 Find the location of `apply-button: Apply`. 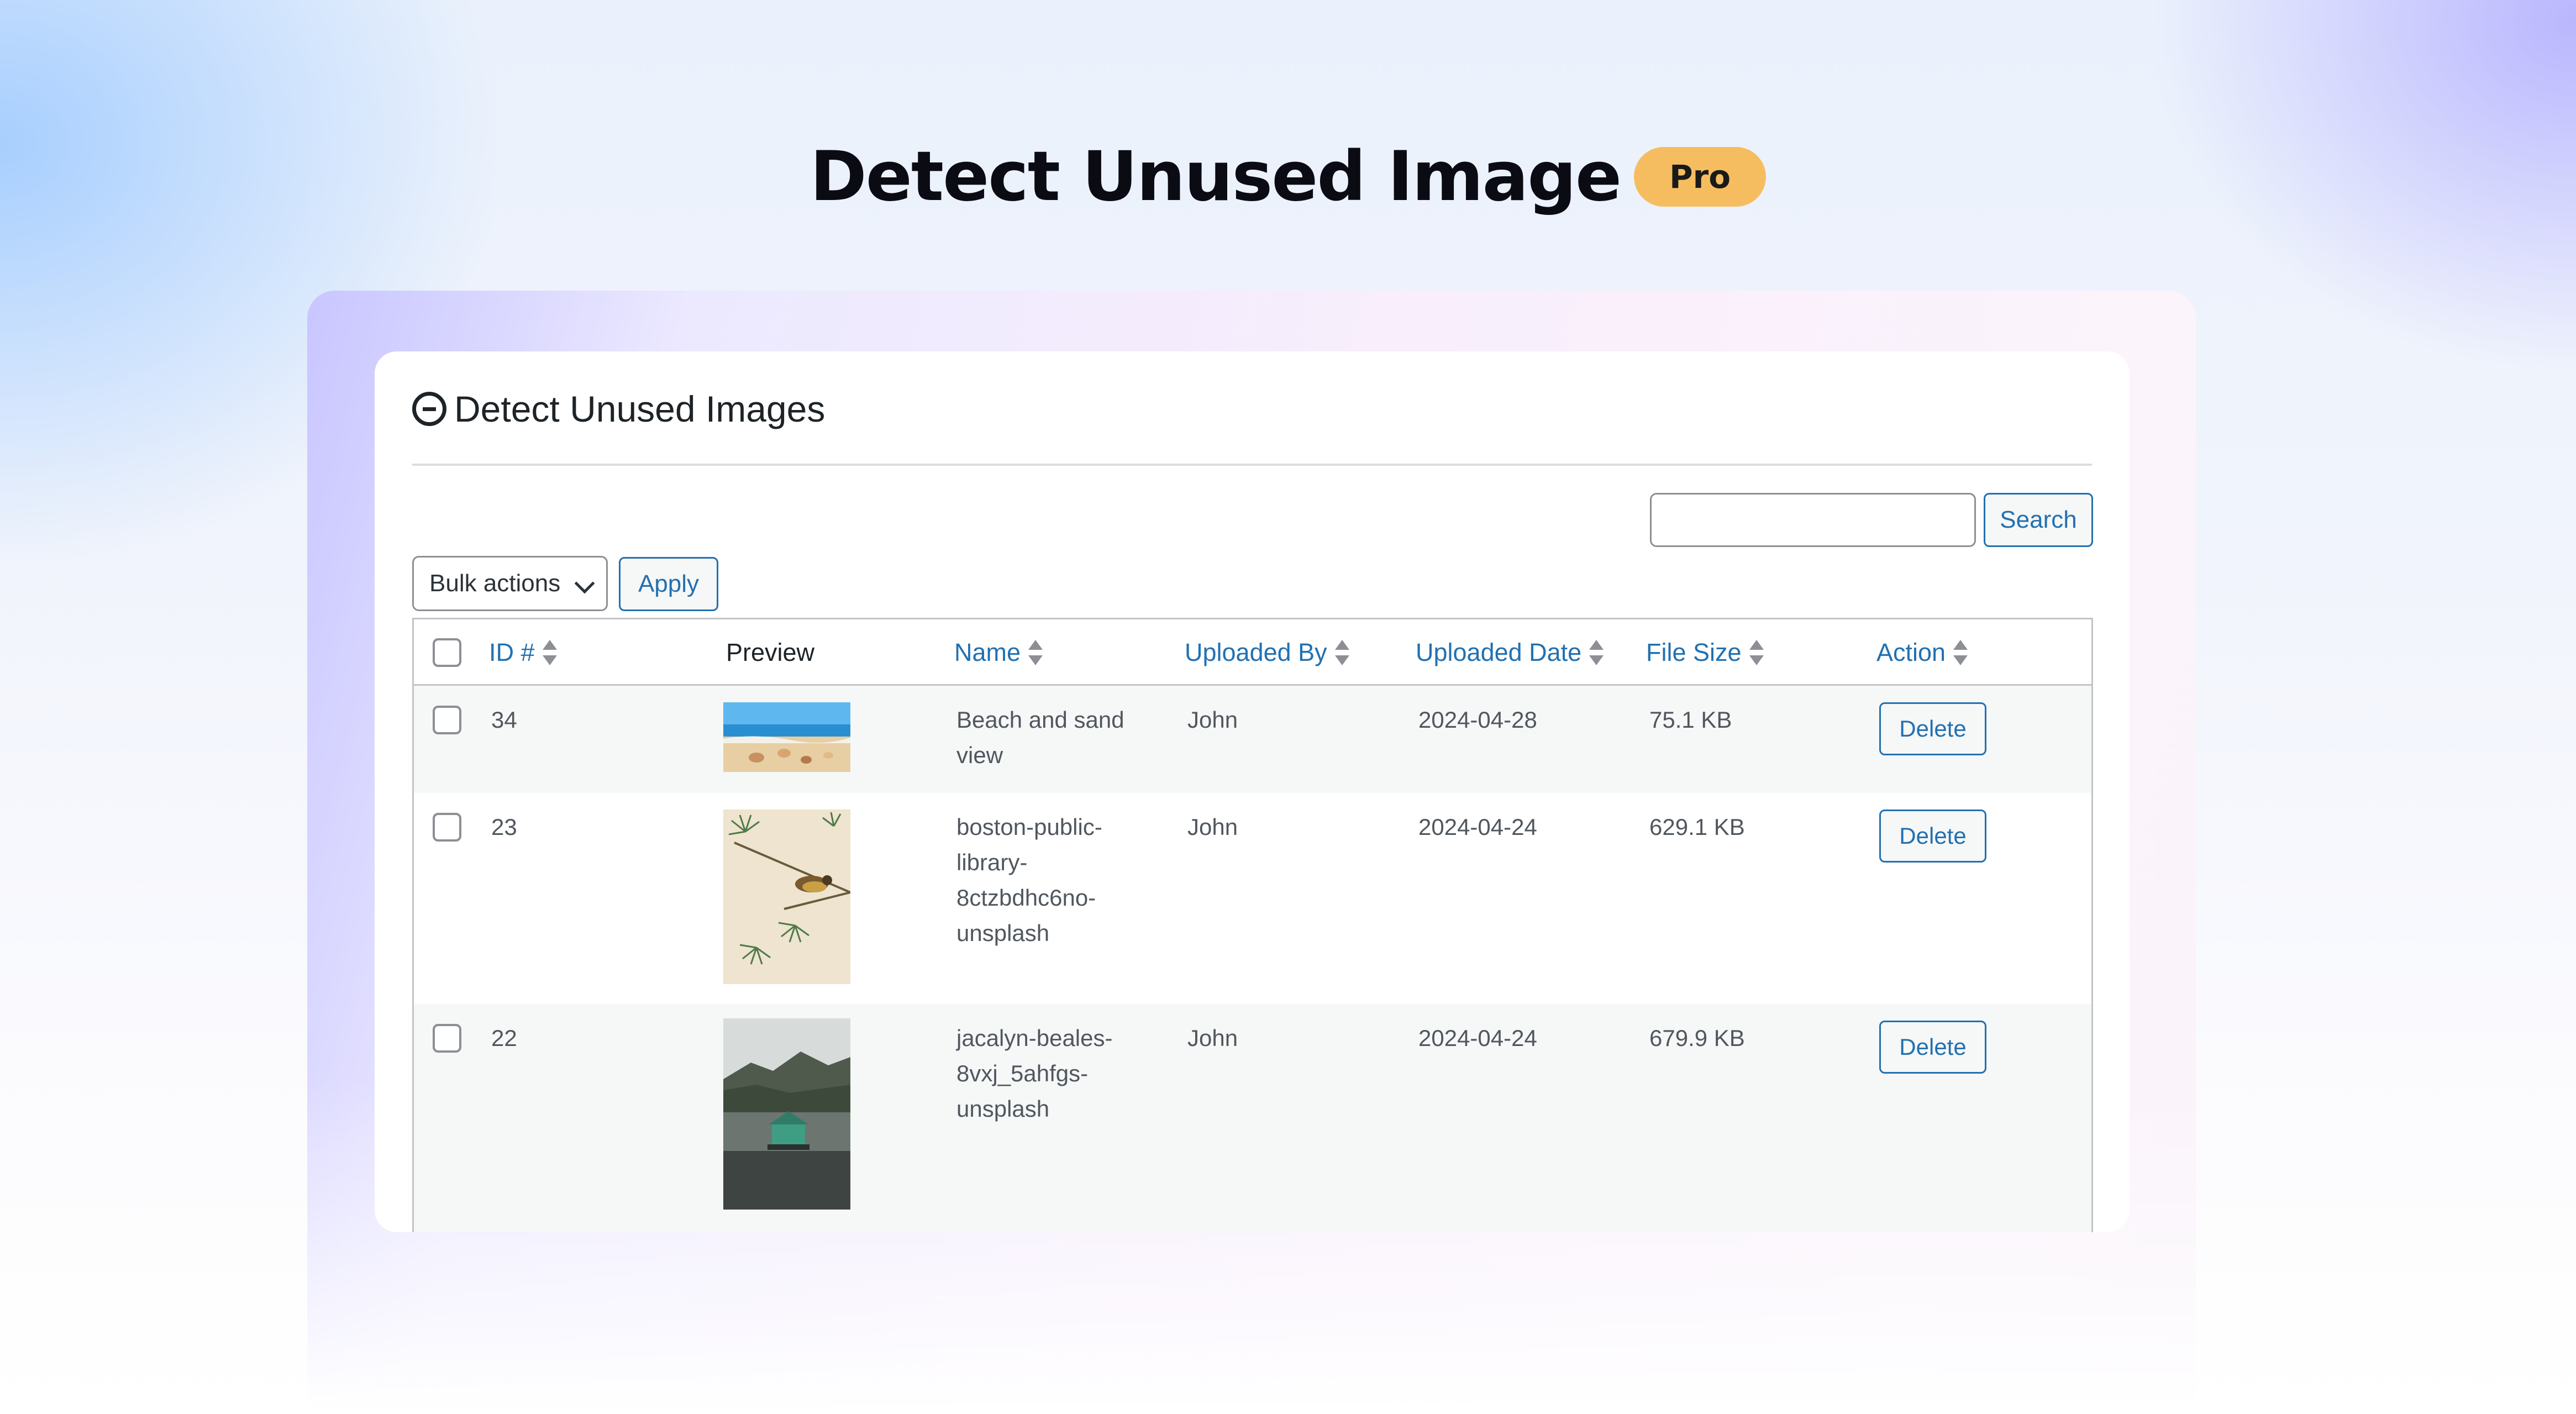

apply-button: Apply is located at coordinates (668, 584).